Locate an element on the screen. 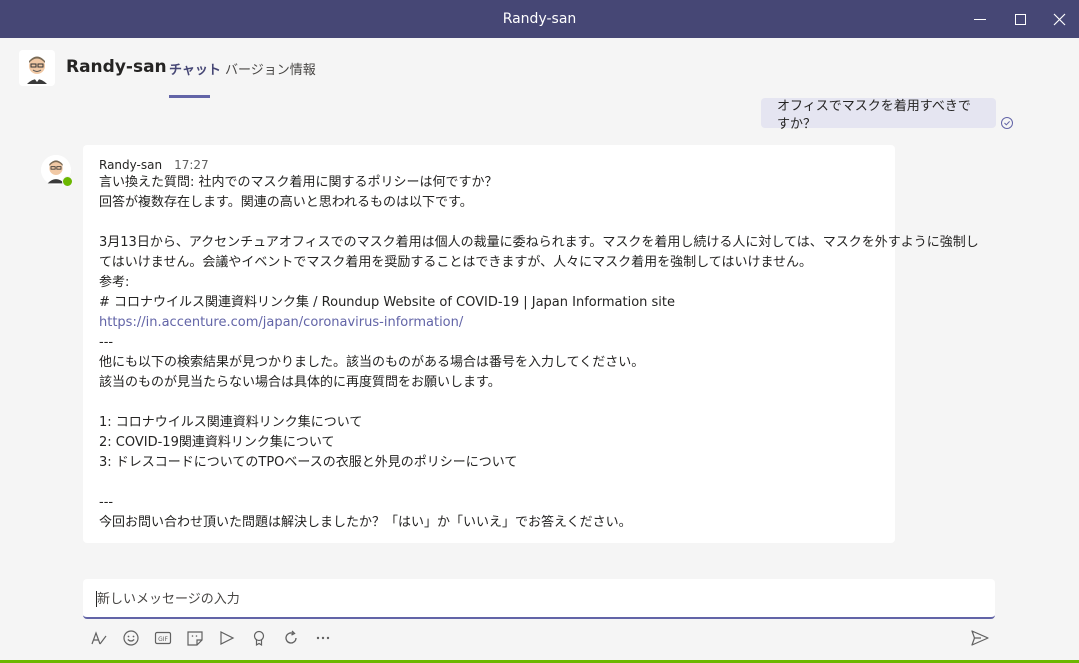 The height and width of the screenshot is (663, 1079). bot-avatar is located at coordinates (37, 68).